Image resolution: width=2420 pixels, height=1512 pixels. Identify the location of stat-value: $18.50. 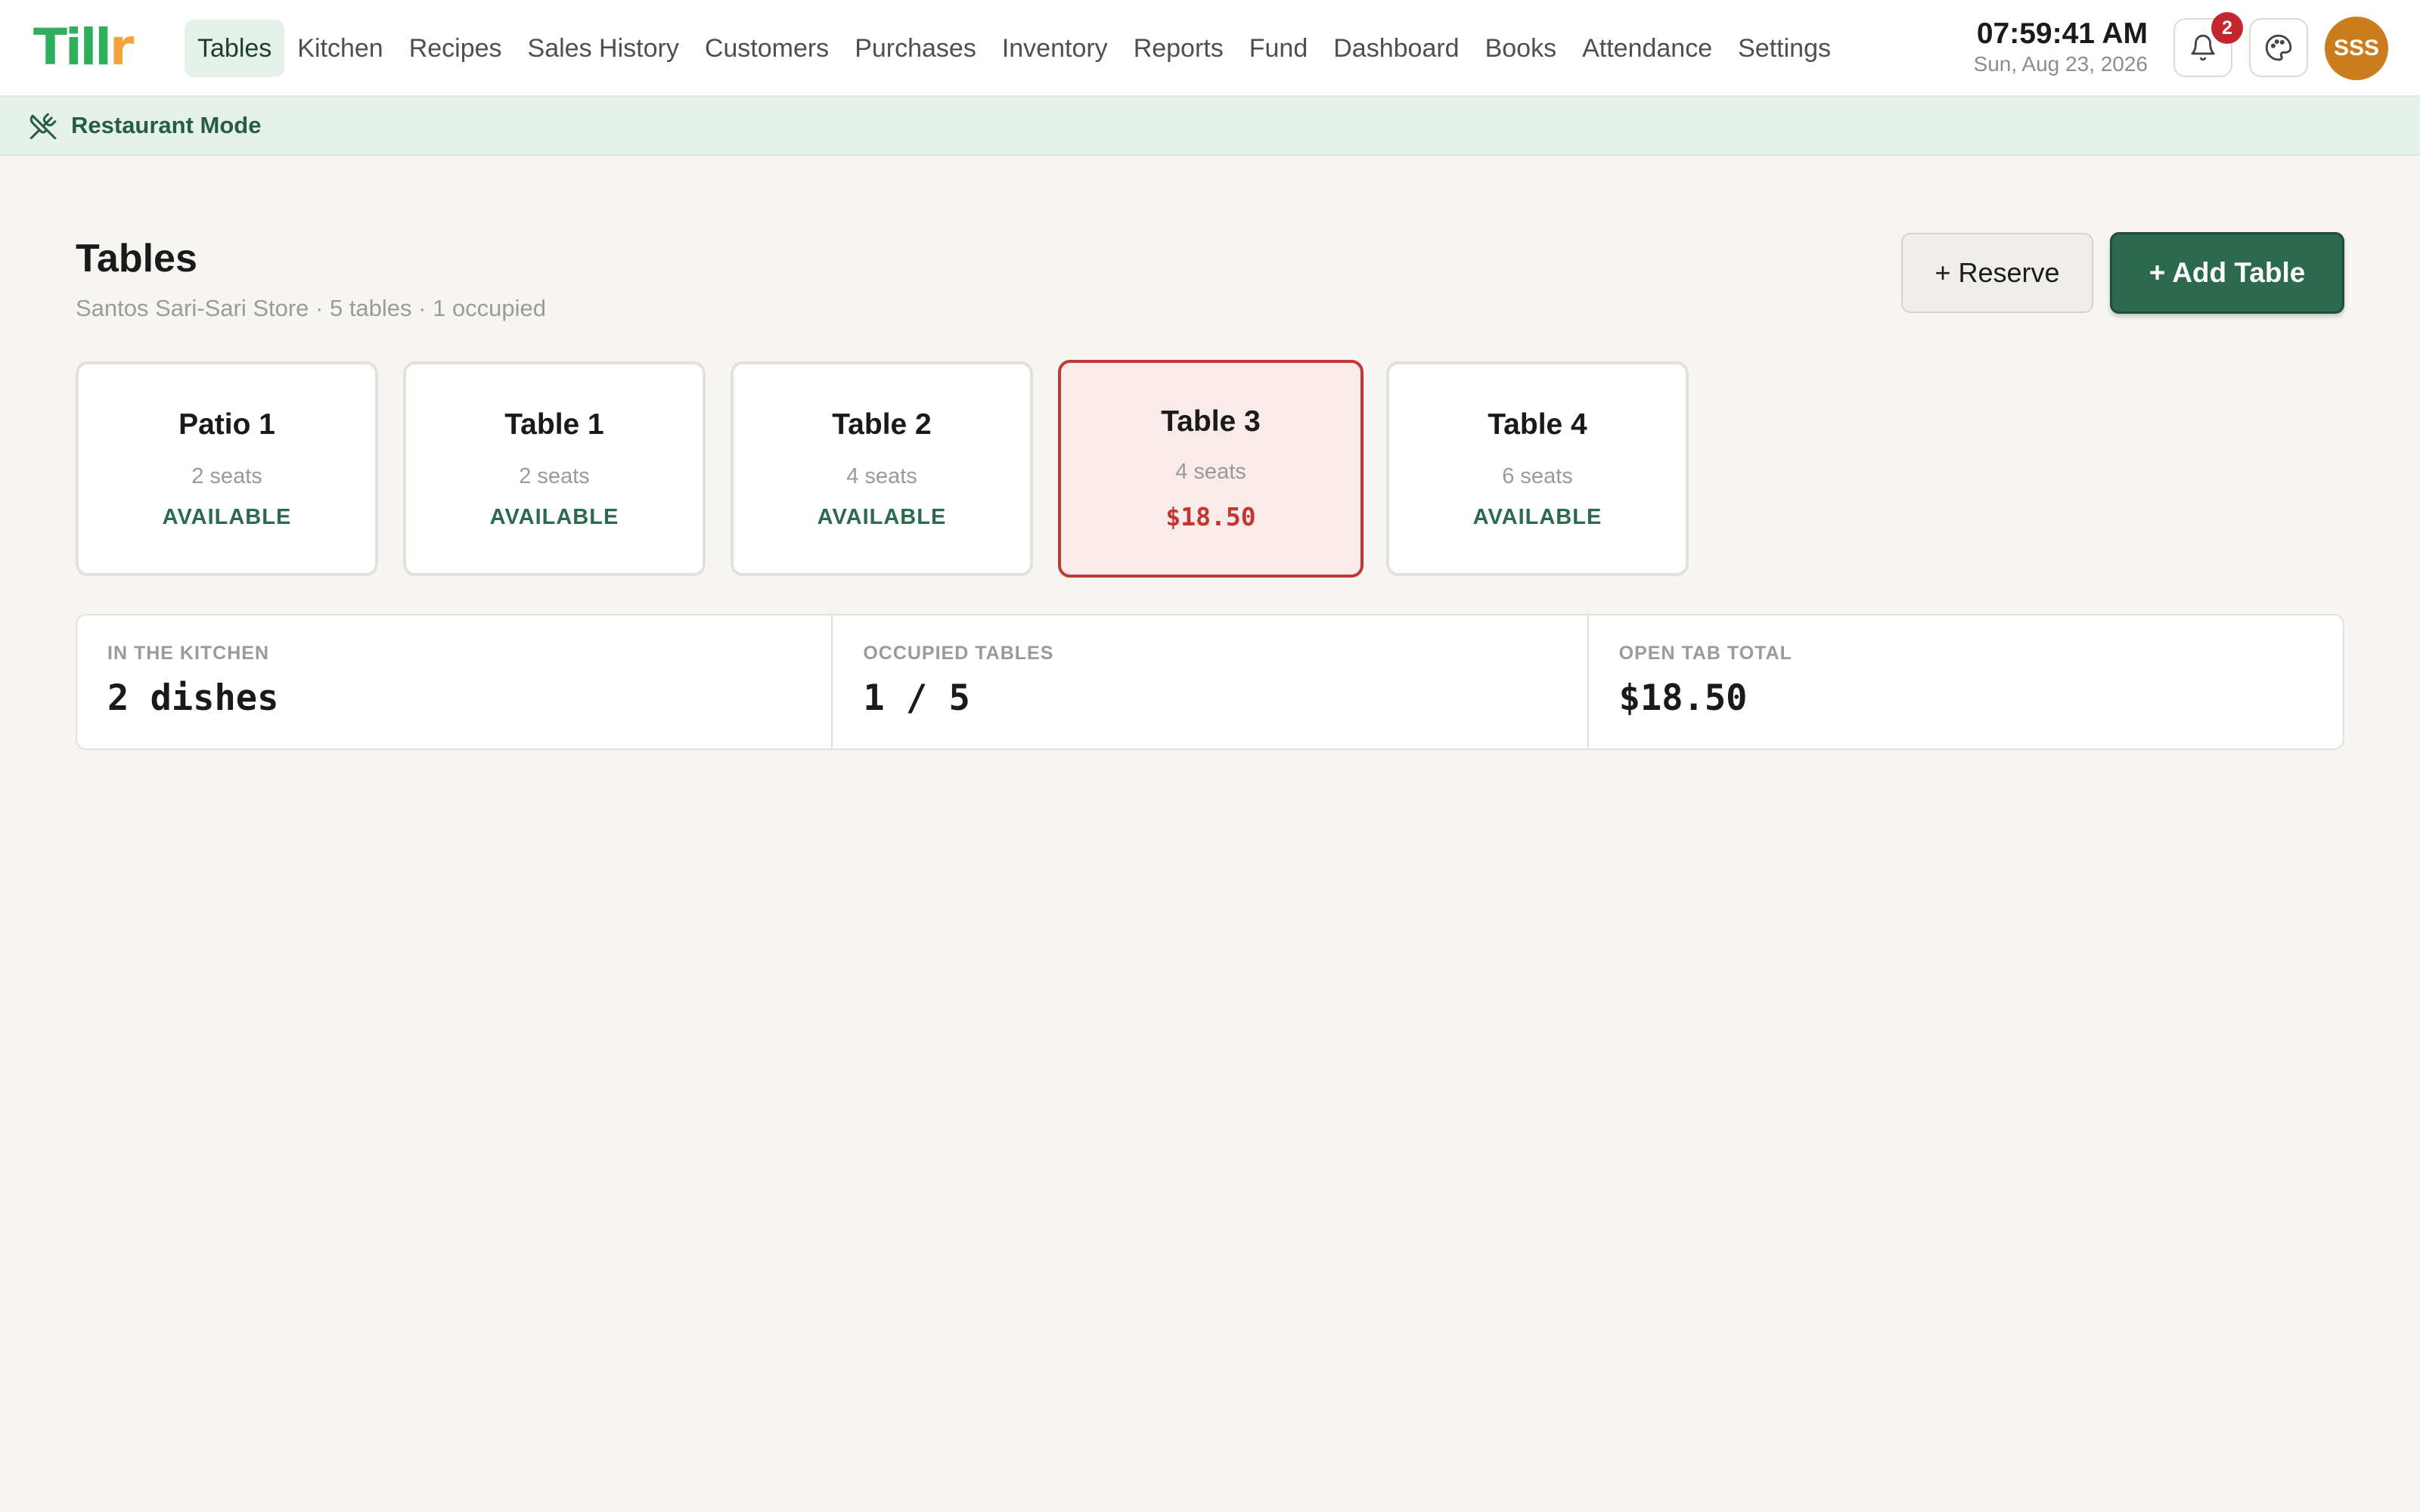
(1683, 698).